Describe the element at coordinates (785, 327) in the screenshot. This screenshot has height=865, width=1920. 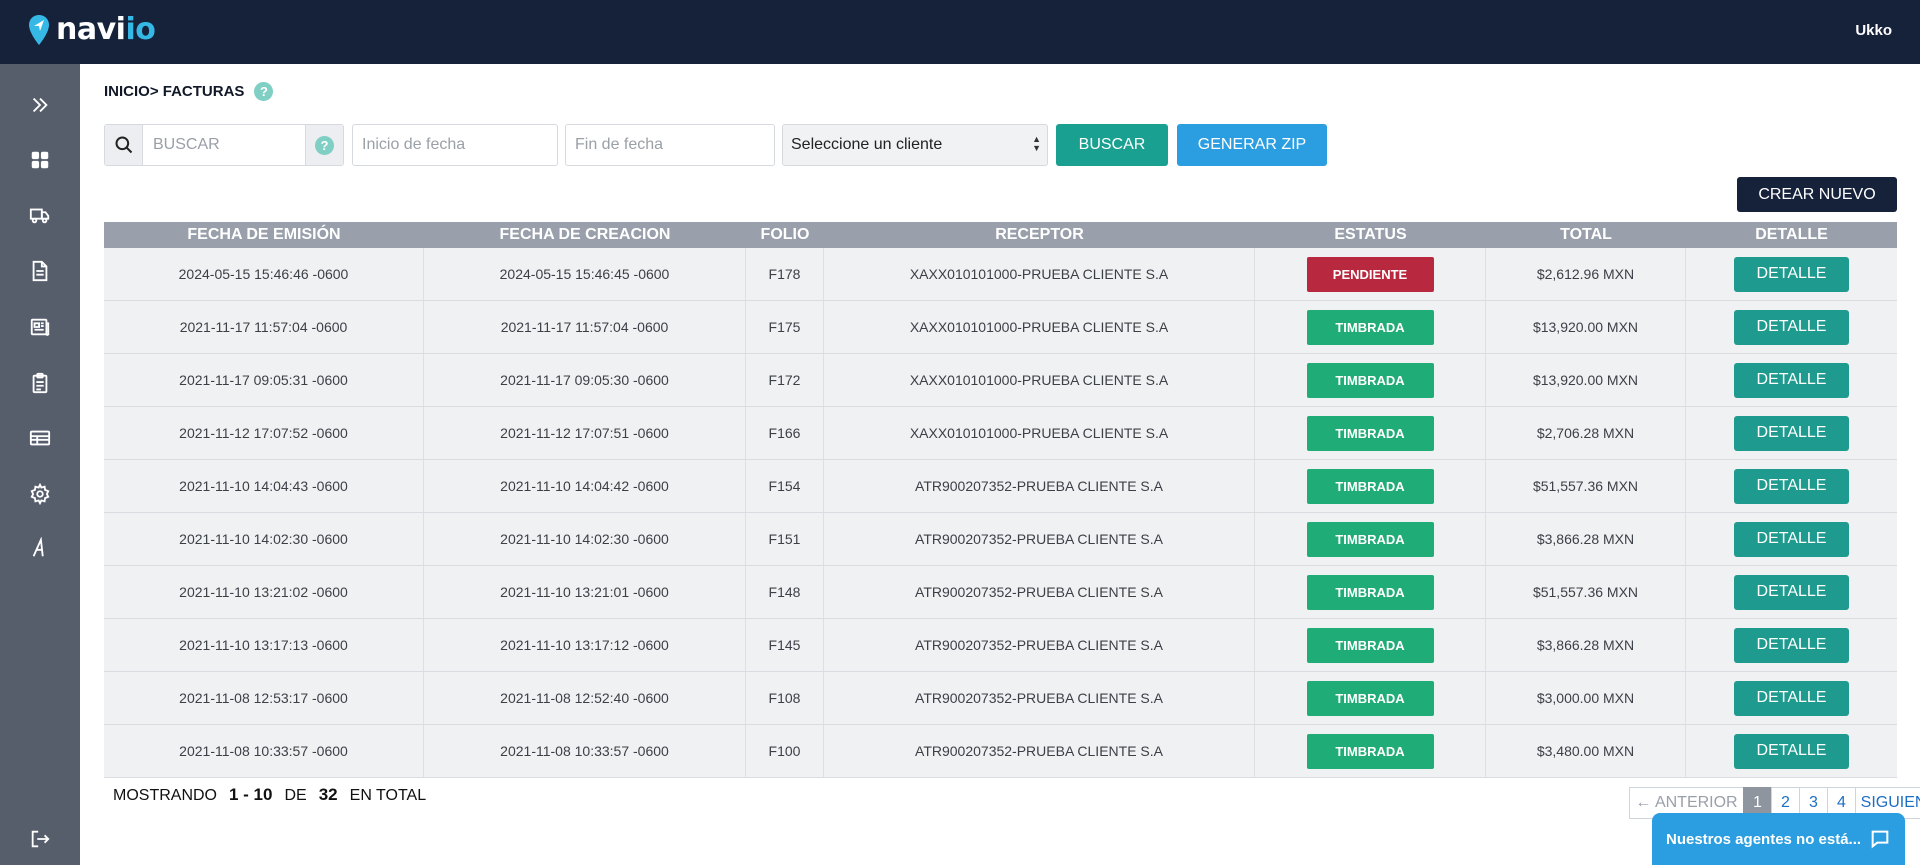
I see `cell-folio: F175` at that location.